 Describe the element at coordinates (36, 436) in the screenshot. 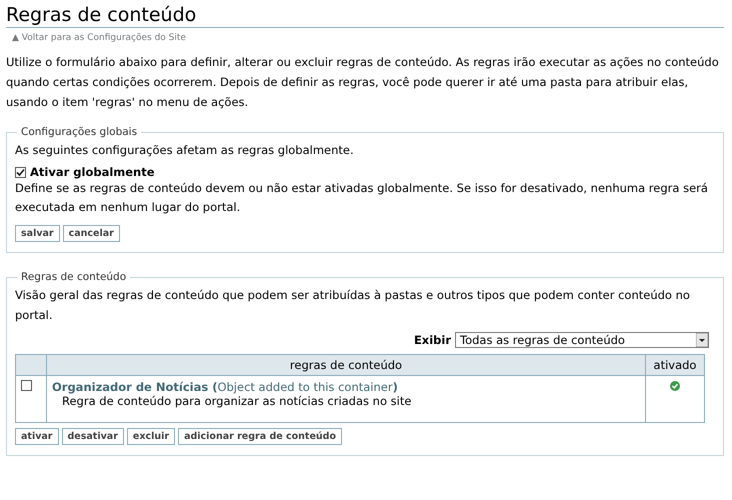

I see `form-button: ativar` at that location.